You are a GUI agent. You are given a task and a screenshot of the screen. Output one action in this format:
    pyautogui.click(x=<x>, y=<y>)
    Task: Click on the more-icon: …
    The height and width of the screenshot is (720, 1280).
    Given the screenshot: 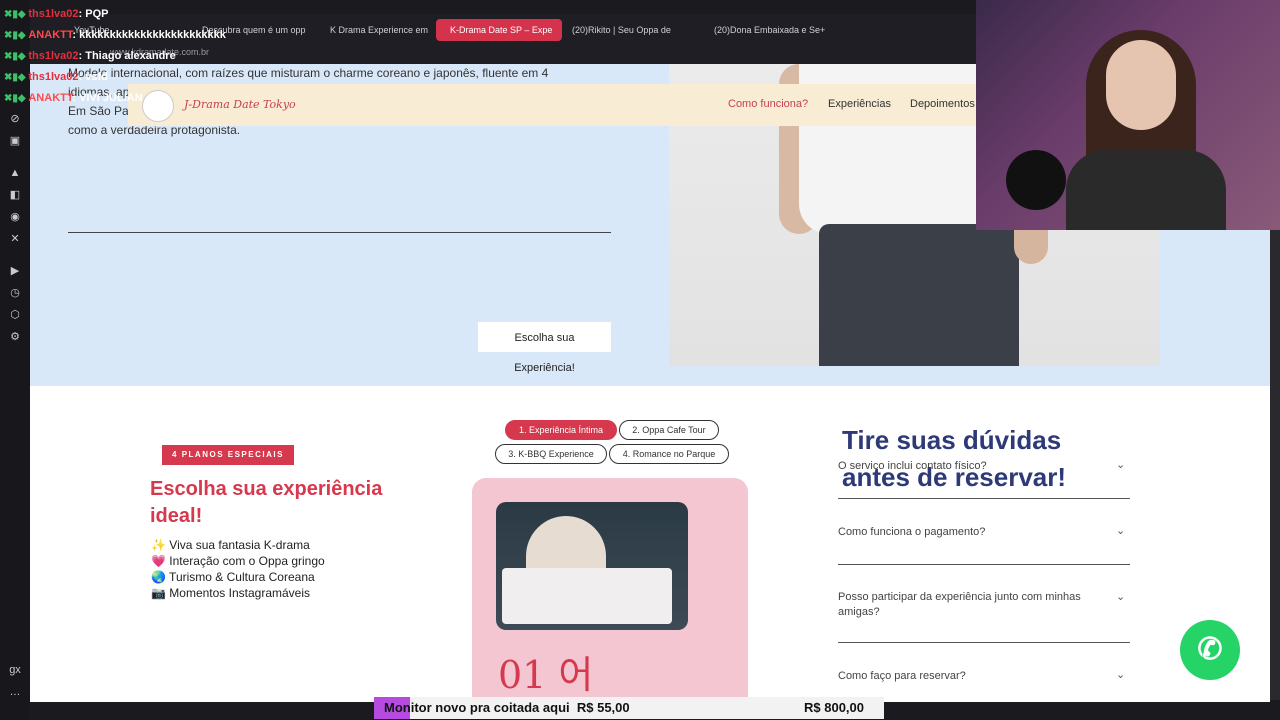 What is the action you would take?
    pyautogui.click(x=15, y=692)
    